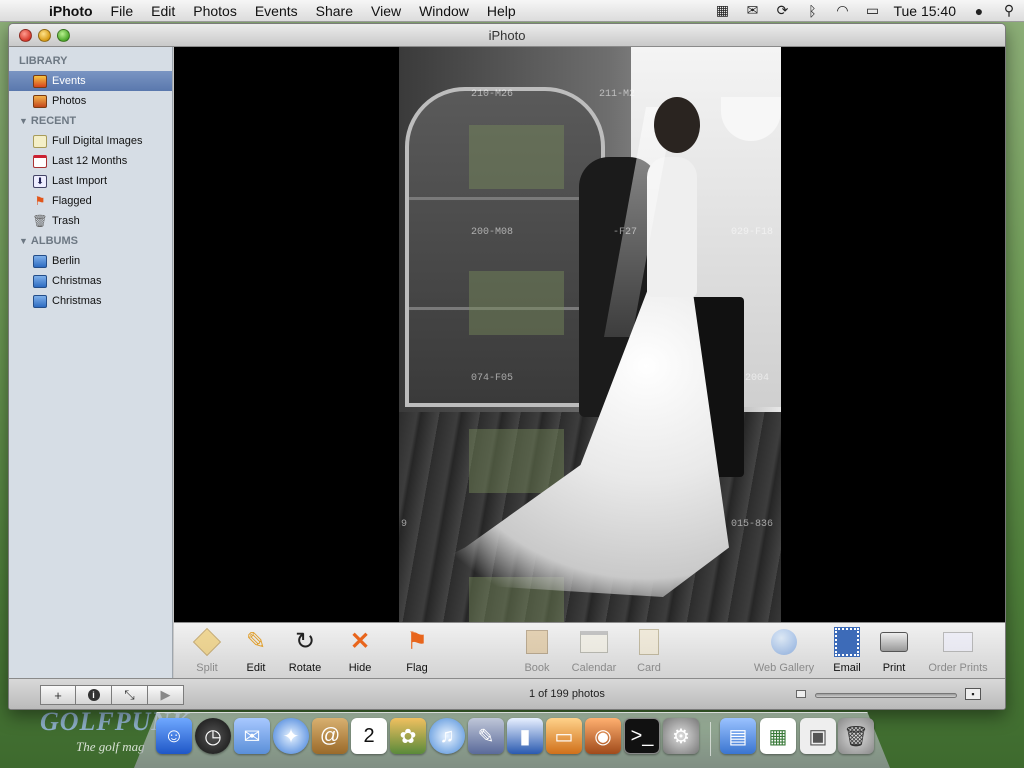  I want to click on menu-window: Window, so click(444, 11).